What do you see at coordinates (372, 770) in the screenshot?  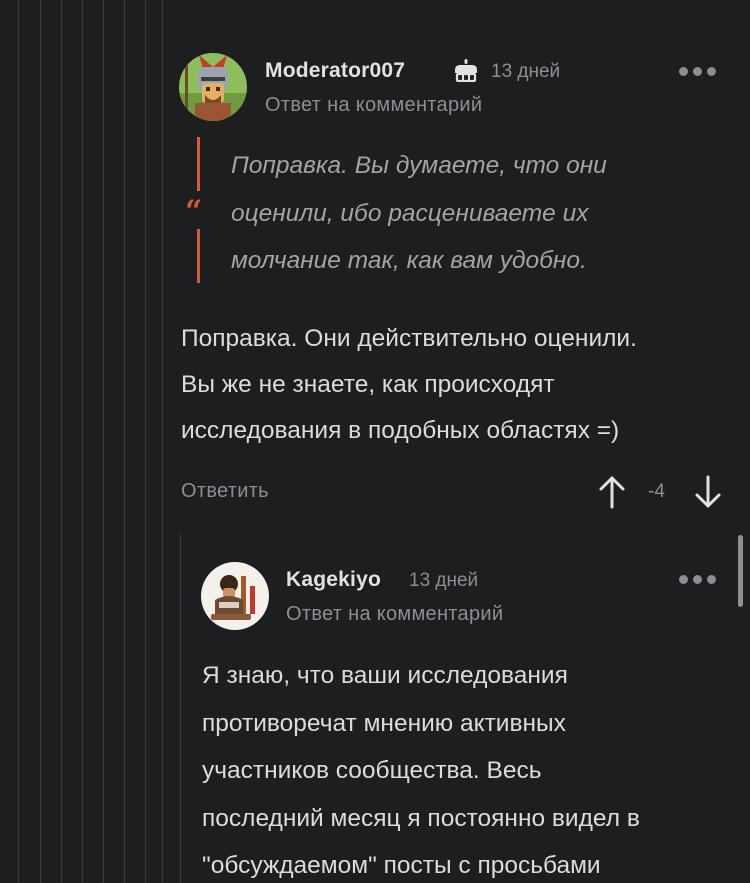 I see `body-line: участников сообщества. Весь` at bounding box center [372, 770].